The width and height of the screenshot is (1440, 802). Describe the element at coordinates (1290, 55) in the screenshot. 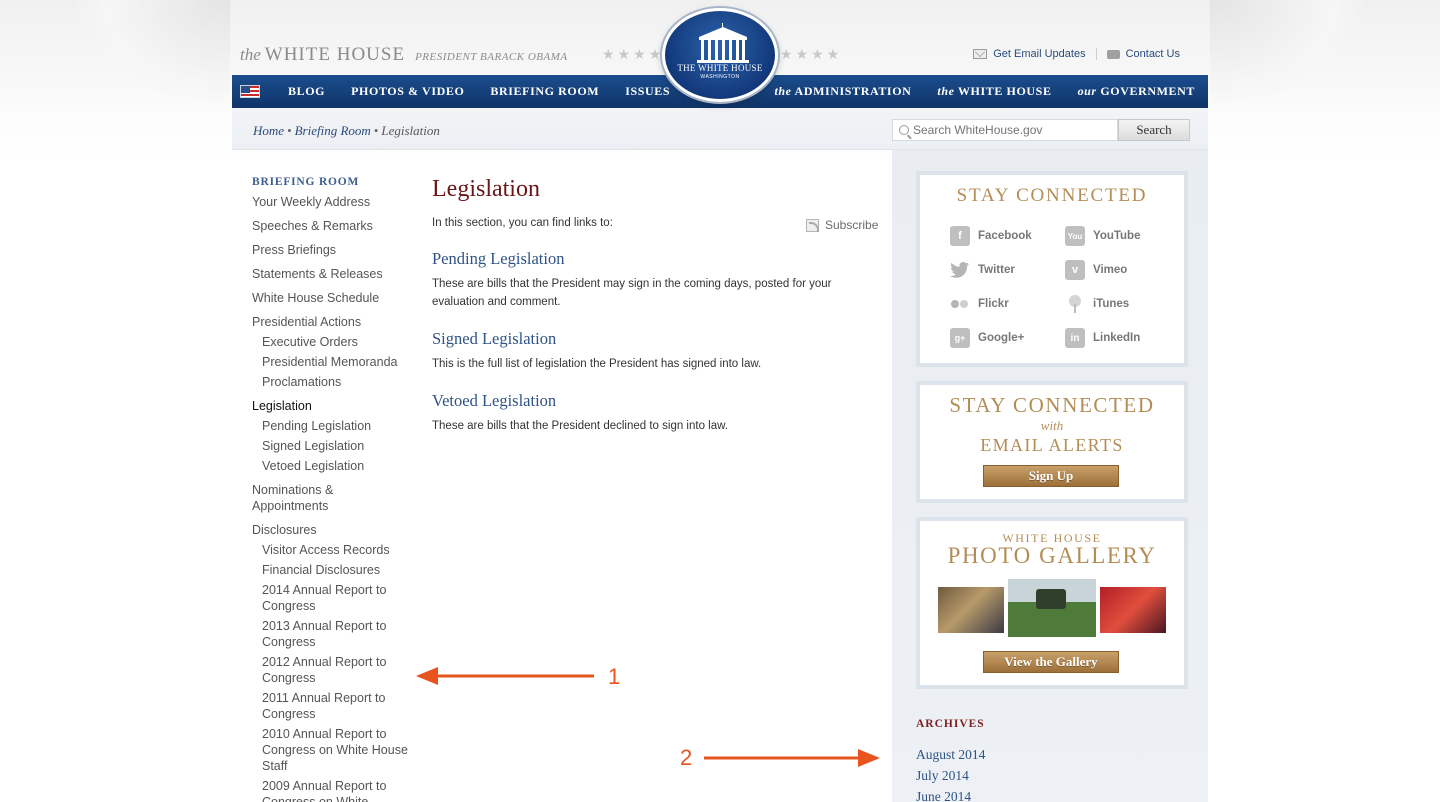

I see `background-arch-right` at that location.